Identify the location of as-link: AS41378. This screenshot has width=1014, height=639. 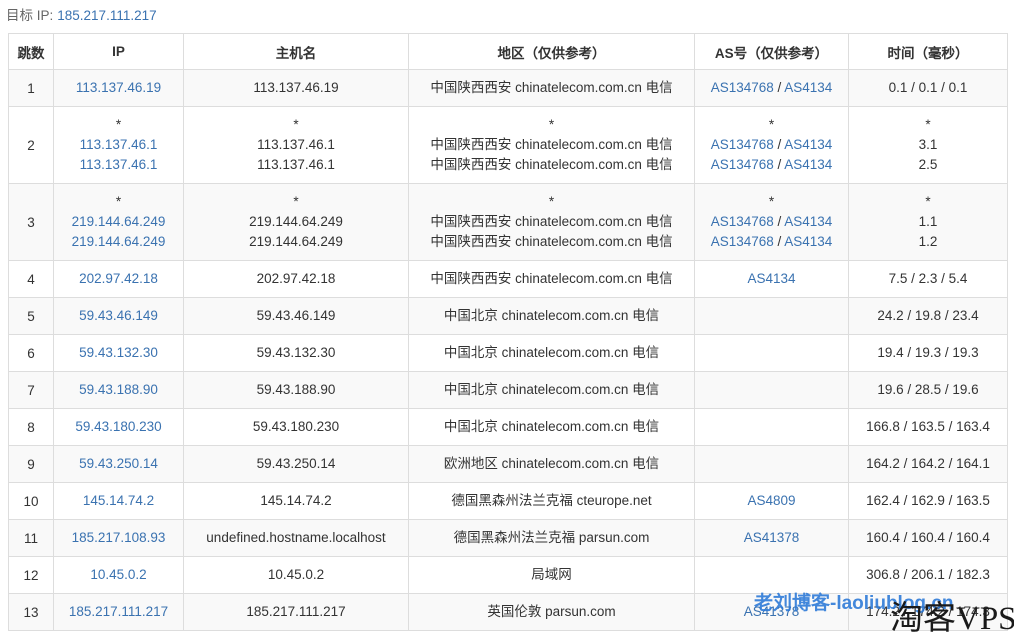
(772, 537).